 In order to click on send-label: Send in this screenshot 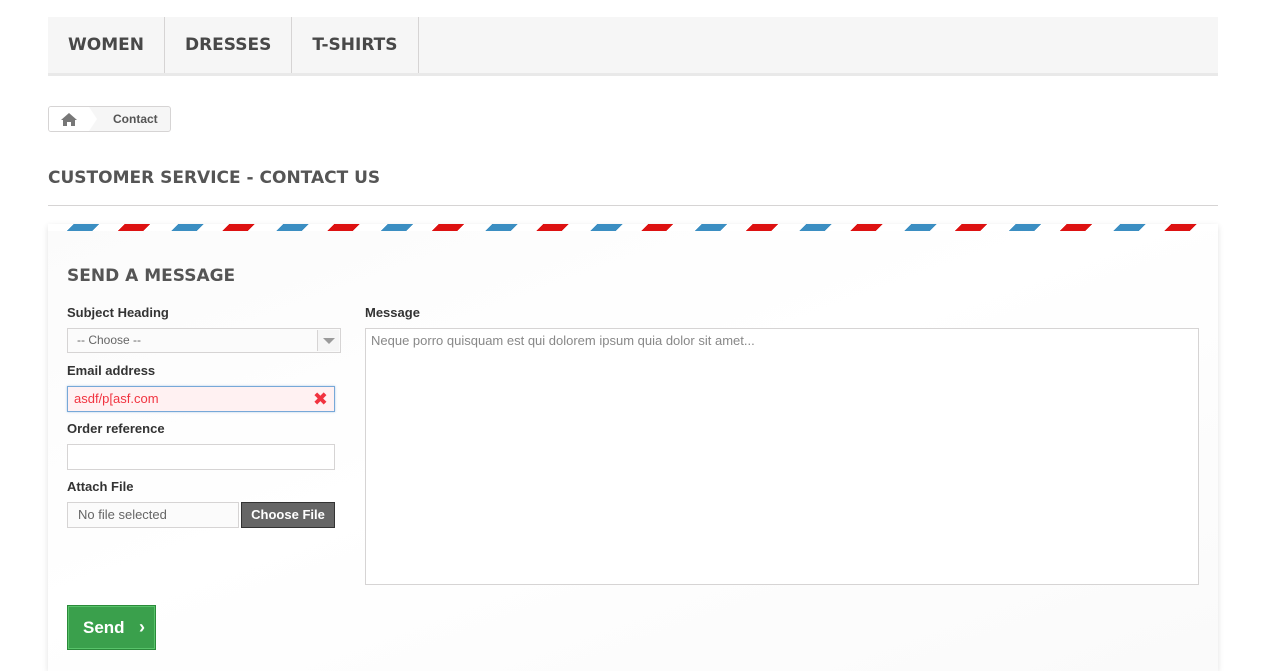, I will do `click(104, 627)`.